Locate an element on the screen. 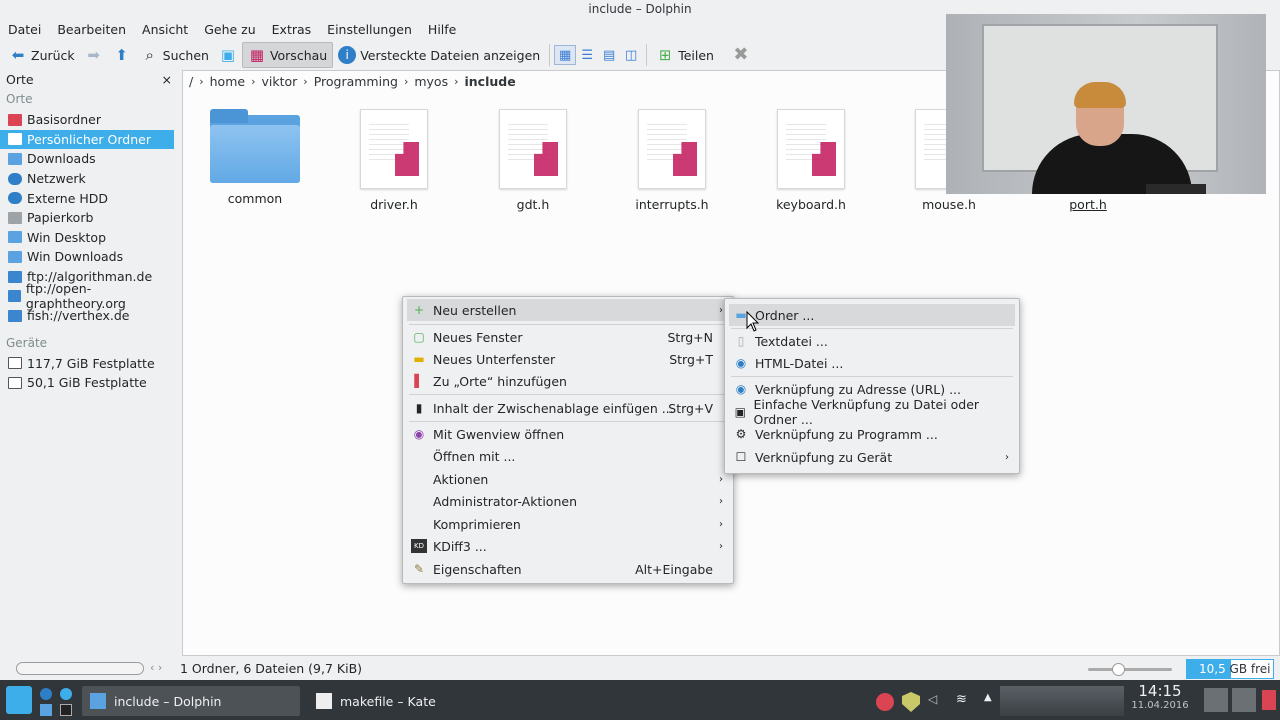  device-1: 117,7 GiB Festplatte is located at coordinates (89, 364).